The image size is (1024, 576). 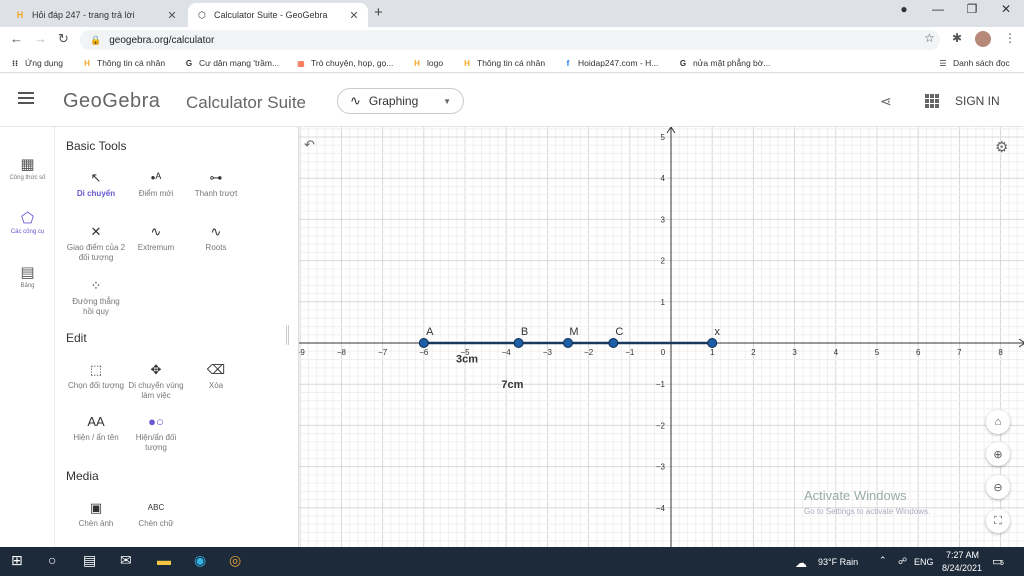 I want to click on point-x, so click(x=712, y=343).